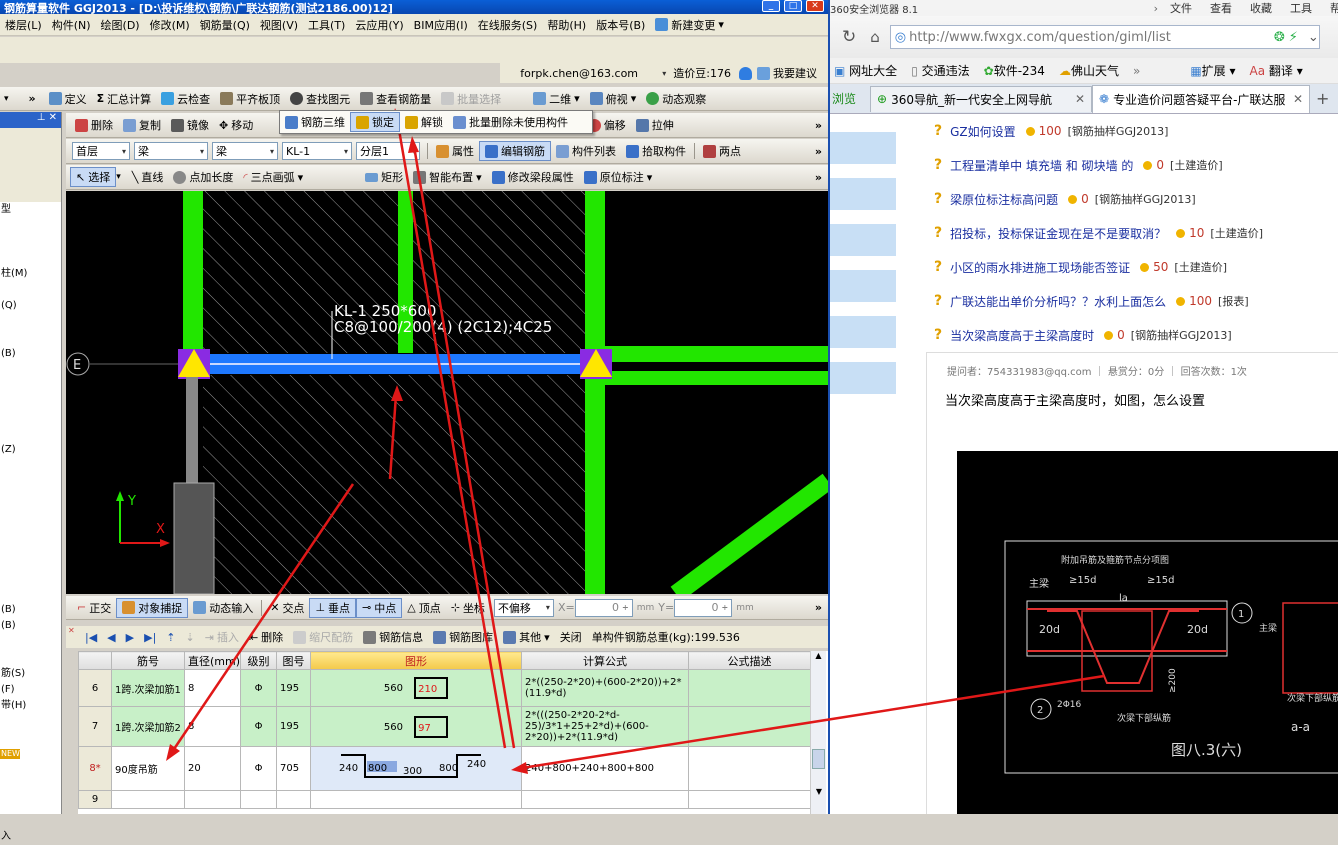 This screenshot has height=845, width=1338. I want to click on tree-item: (Q), so click(30, 306).